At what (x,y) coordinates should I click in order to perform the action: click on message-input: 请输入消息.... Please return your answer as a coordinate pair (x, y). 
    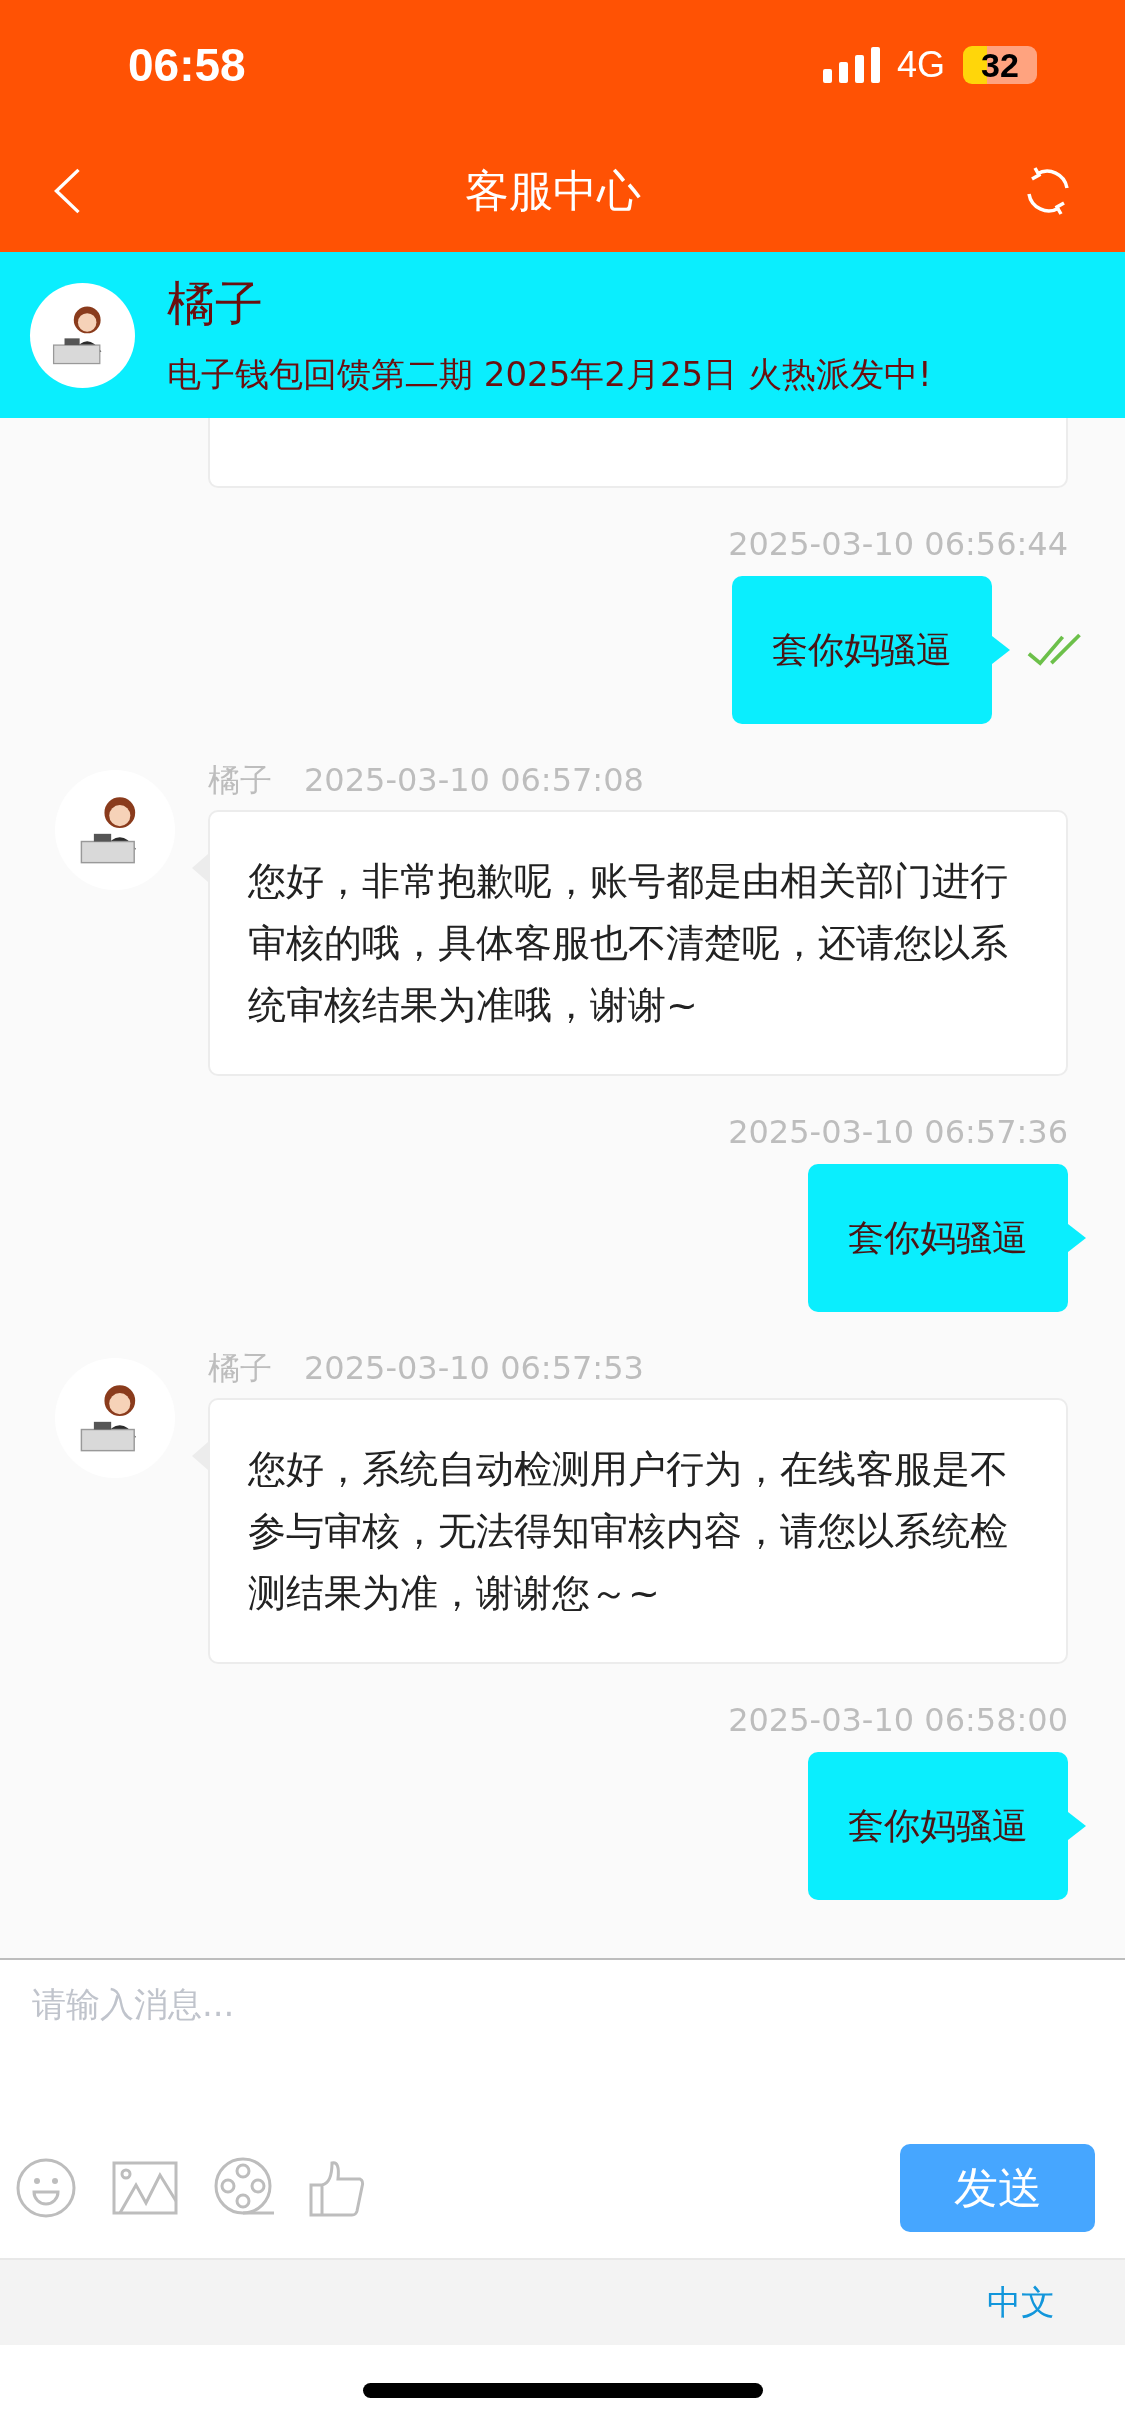
    Looking at the image, I should click on (562, 2038).